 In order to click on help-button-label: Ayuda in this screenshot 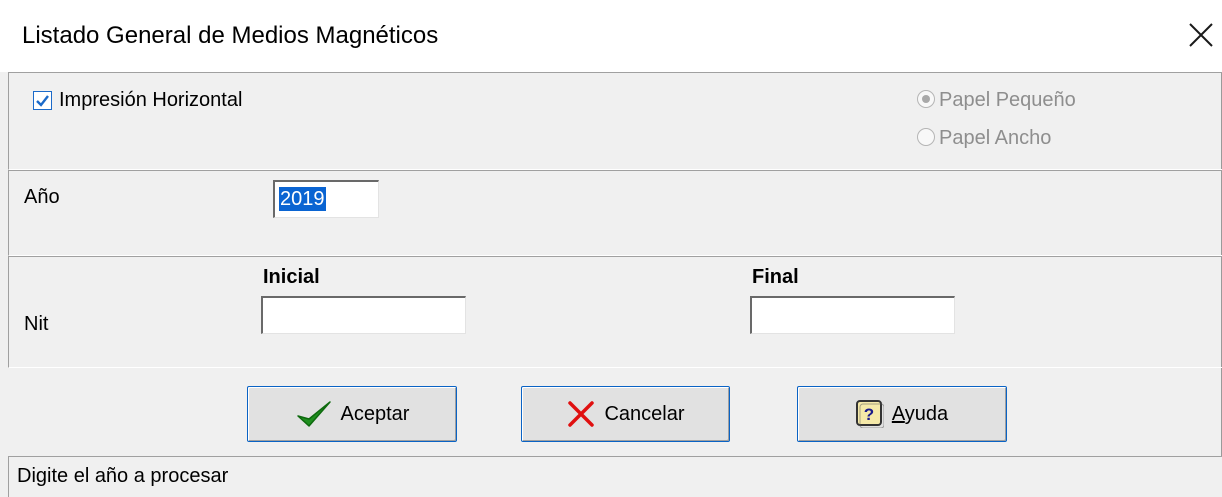, I will do `click(920, 414)`.